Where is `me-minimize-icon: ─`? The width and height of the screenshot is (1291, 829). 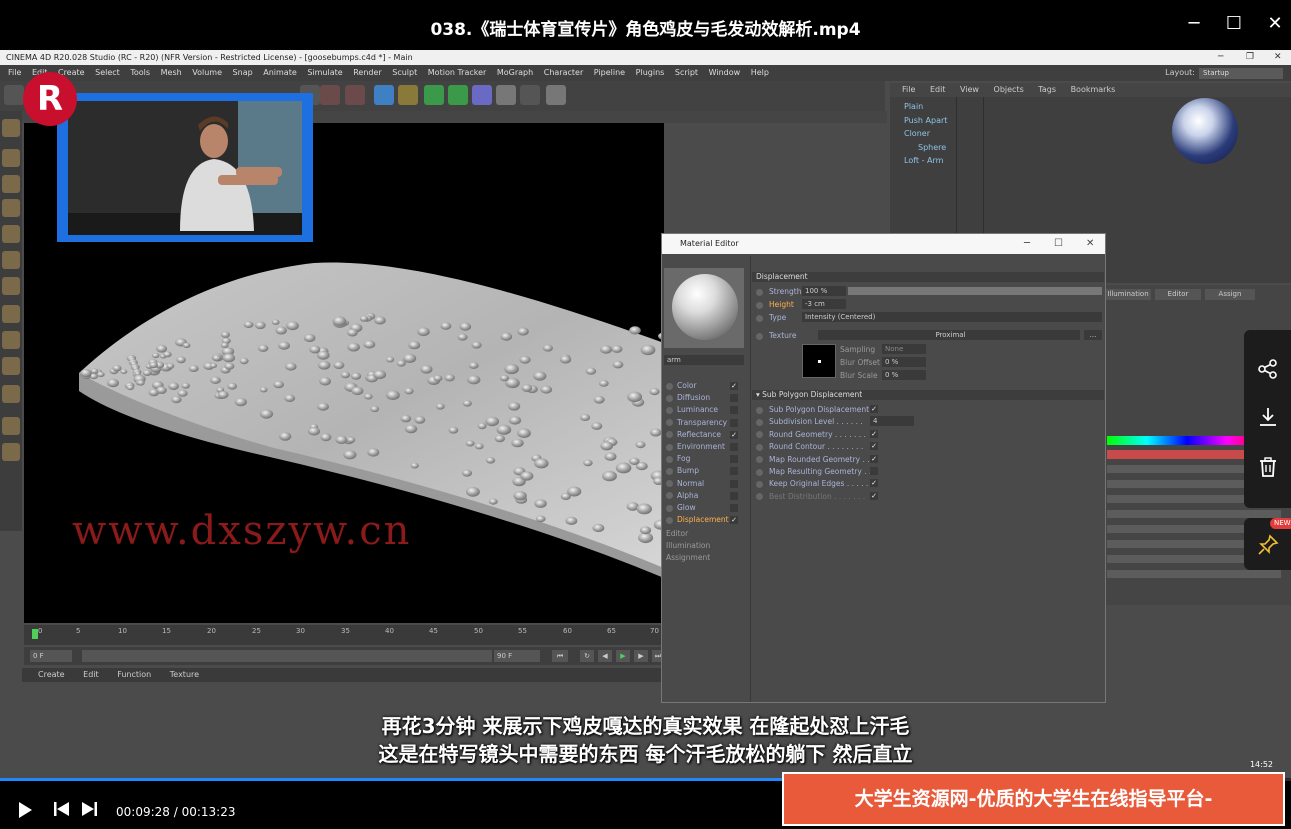 me-minimize-icon: ─ is located at coordinates (1027, 243).